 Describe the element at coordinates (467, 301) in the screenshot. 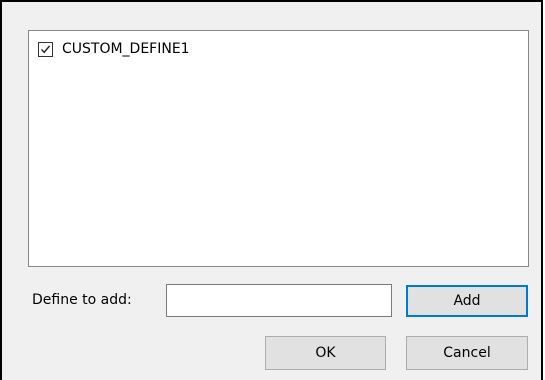

I see `add-button: Add` at that location.